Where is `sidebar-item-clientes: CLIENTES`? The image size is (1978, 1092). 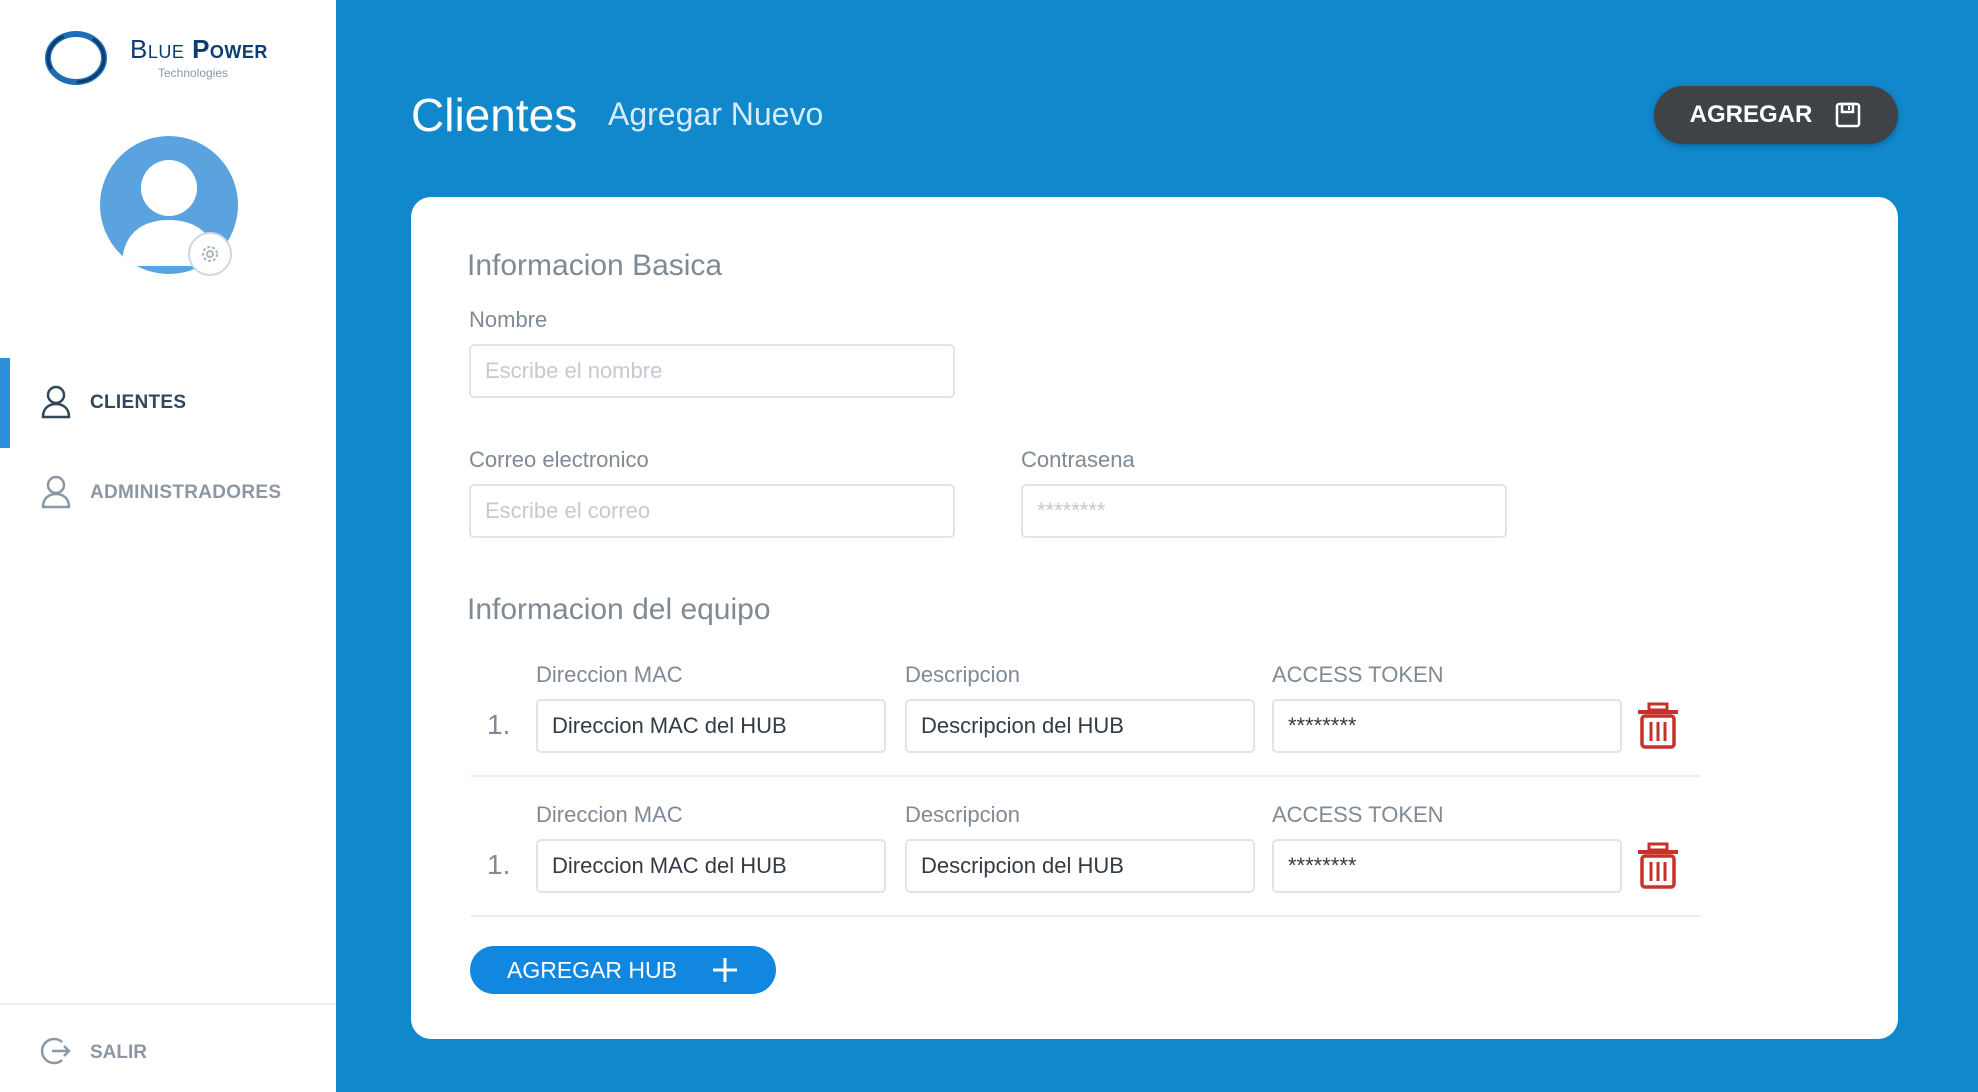 sidebar-item-clientes: CLIENTES is located at coordinates (168, 403).